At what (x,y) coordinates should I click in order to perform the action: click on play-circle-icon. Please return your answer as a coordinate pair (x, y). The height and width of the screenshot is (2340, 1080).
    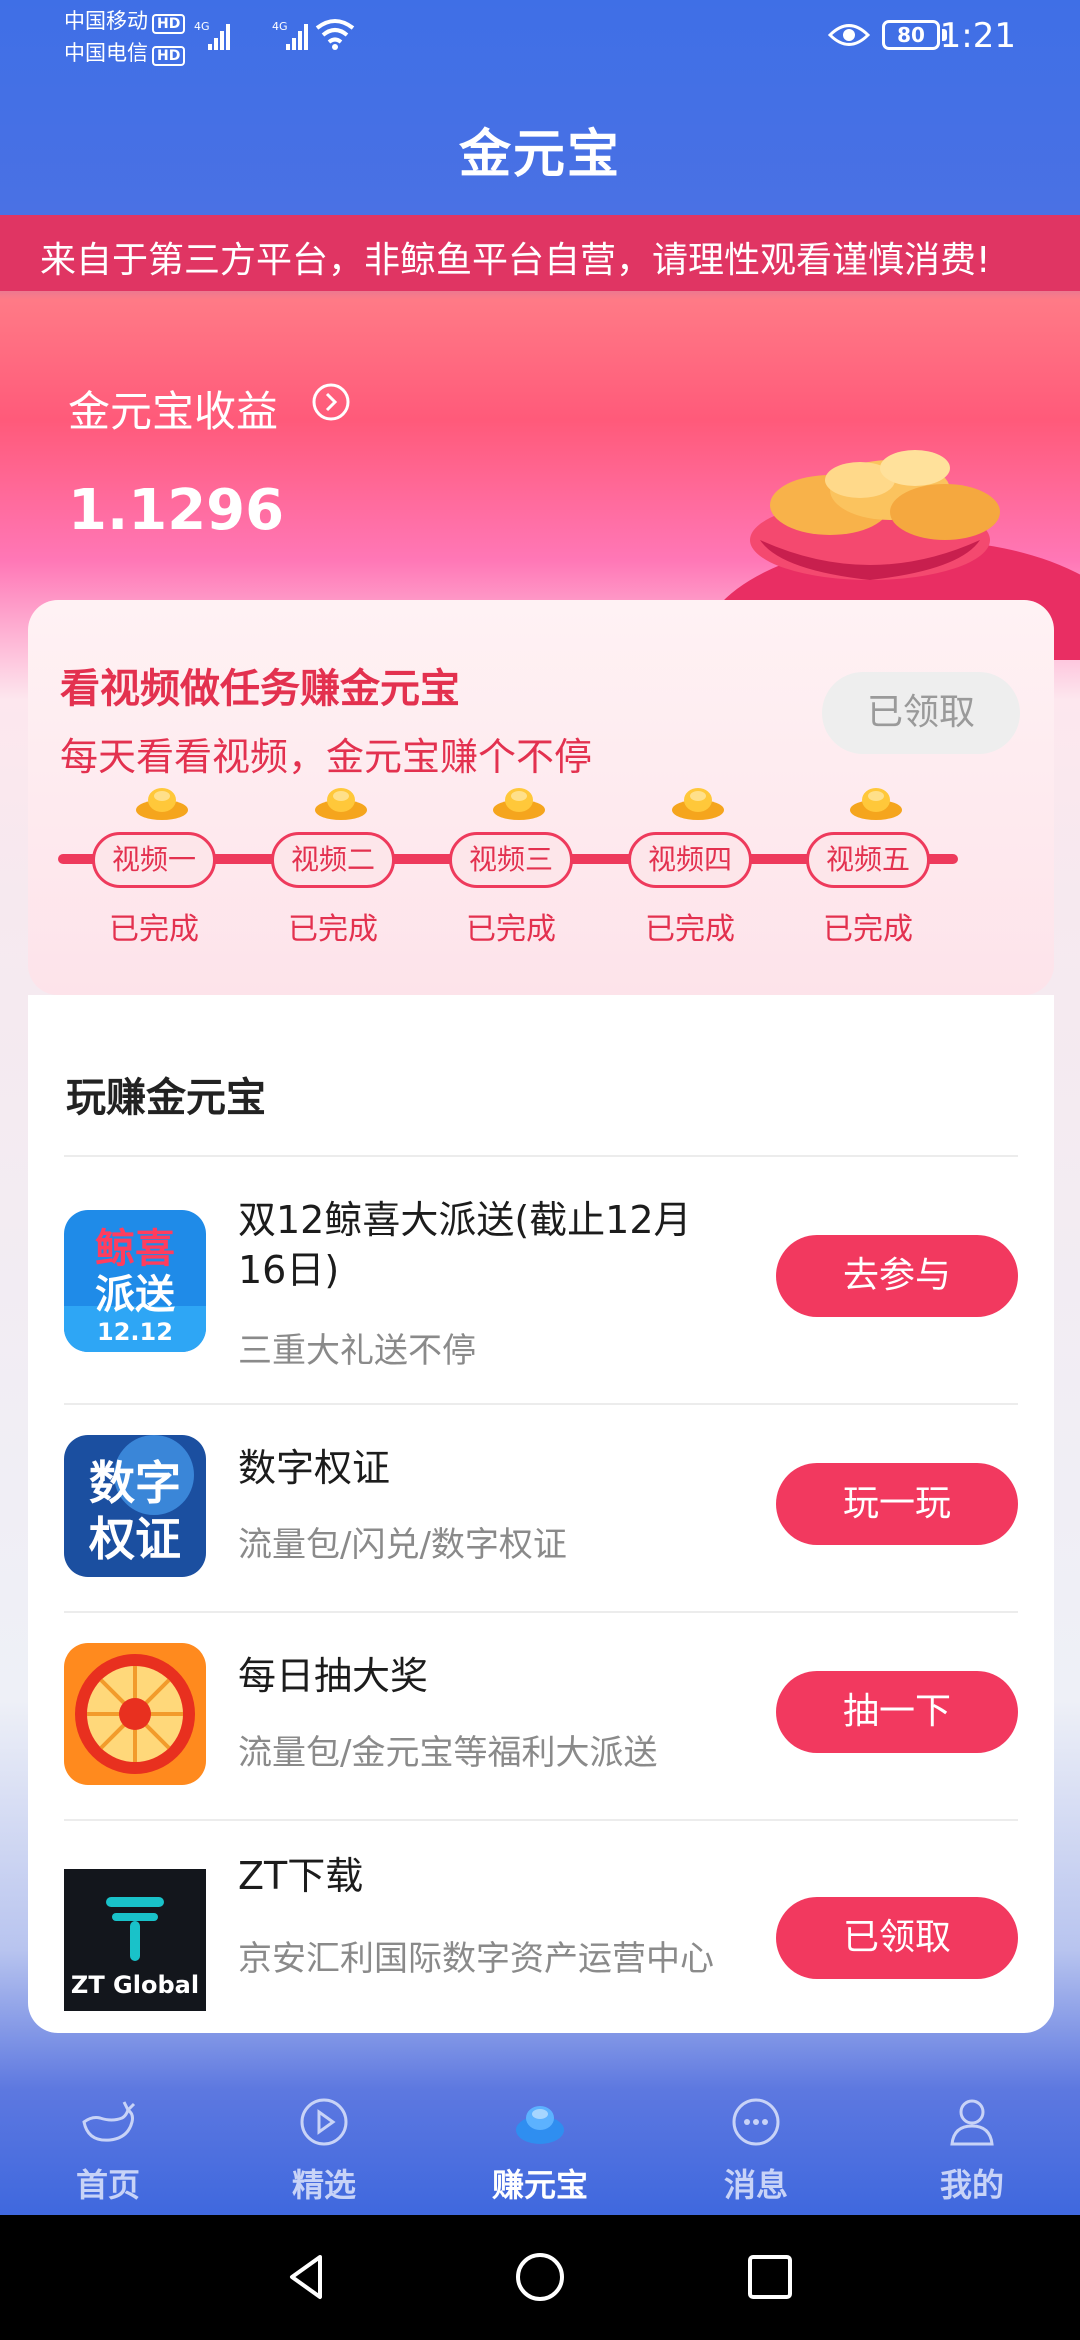
    Looking at the image, I should click on (324, 2122).